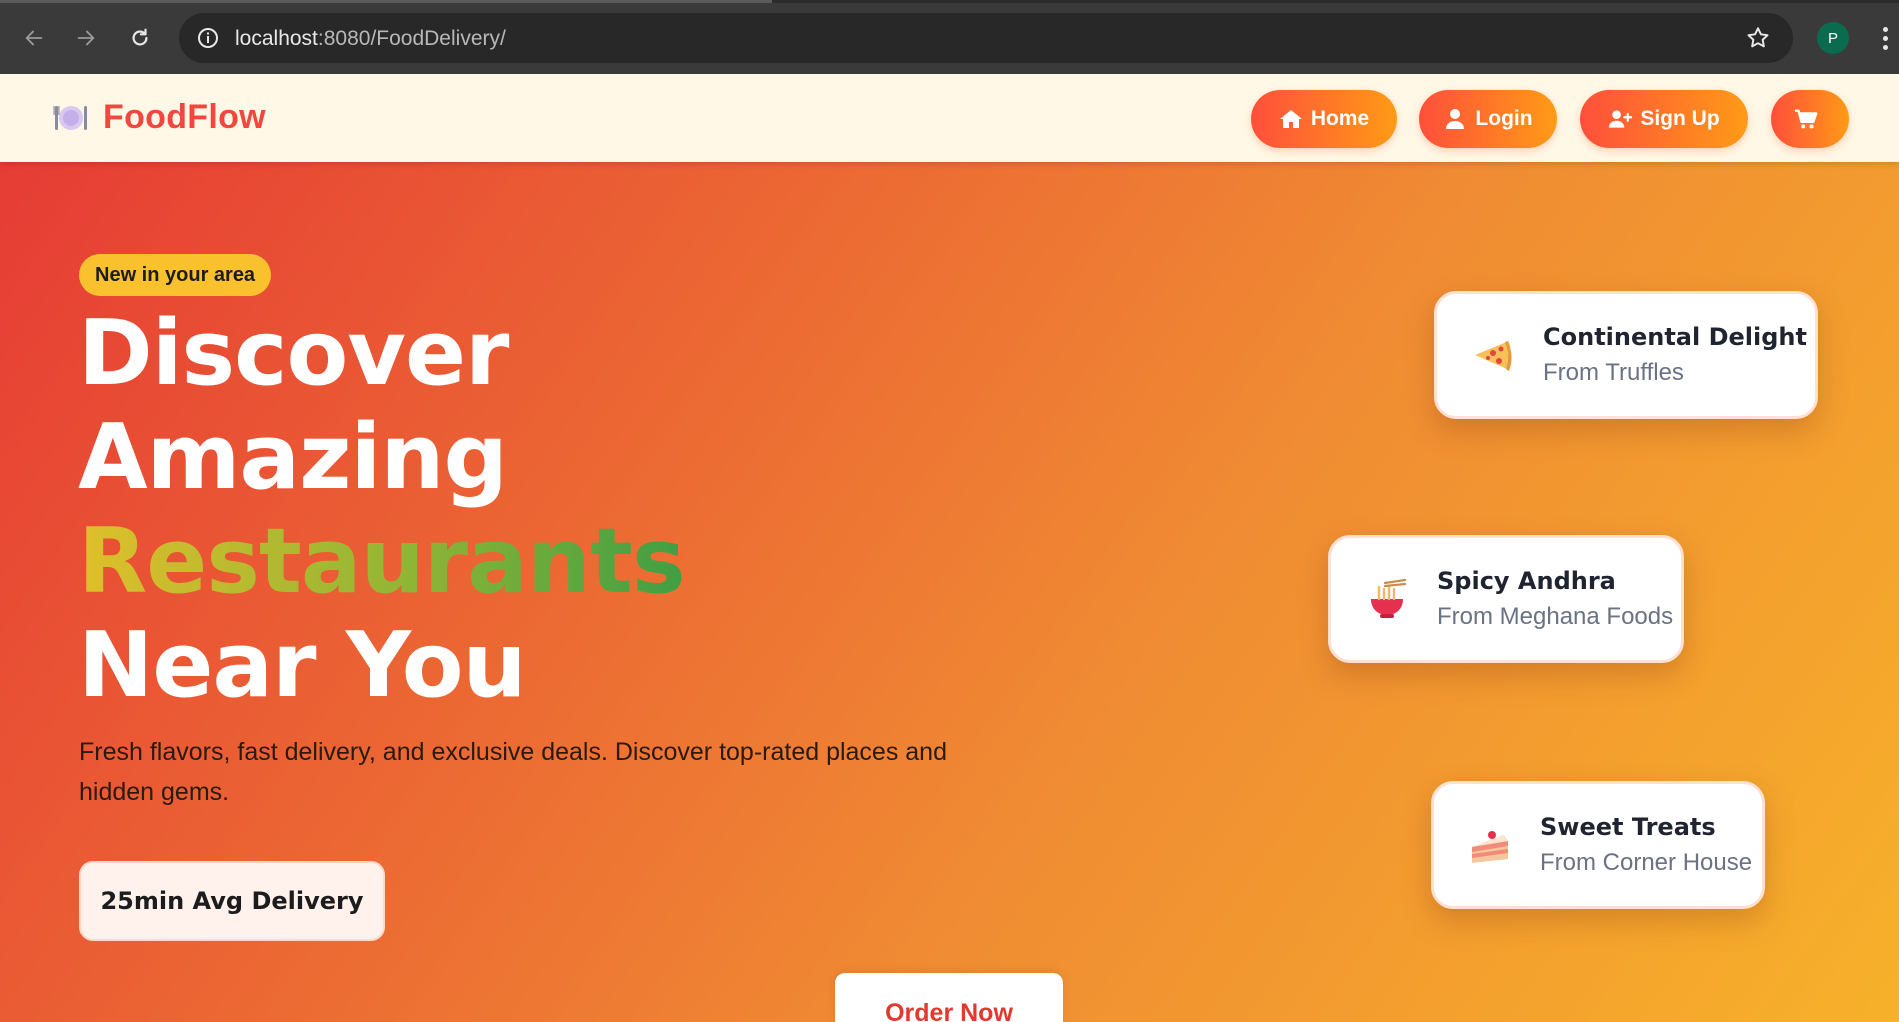 This screenshot has width=1899, height=1022. Describe the element at coordinates (70, 117) in the screenshot. I see `plate-cutlery-icon` at that location.